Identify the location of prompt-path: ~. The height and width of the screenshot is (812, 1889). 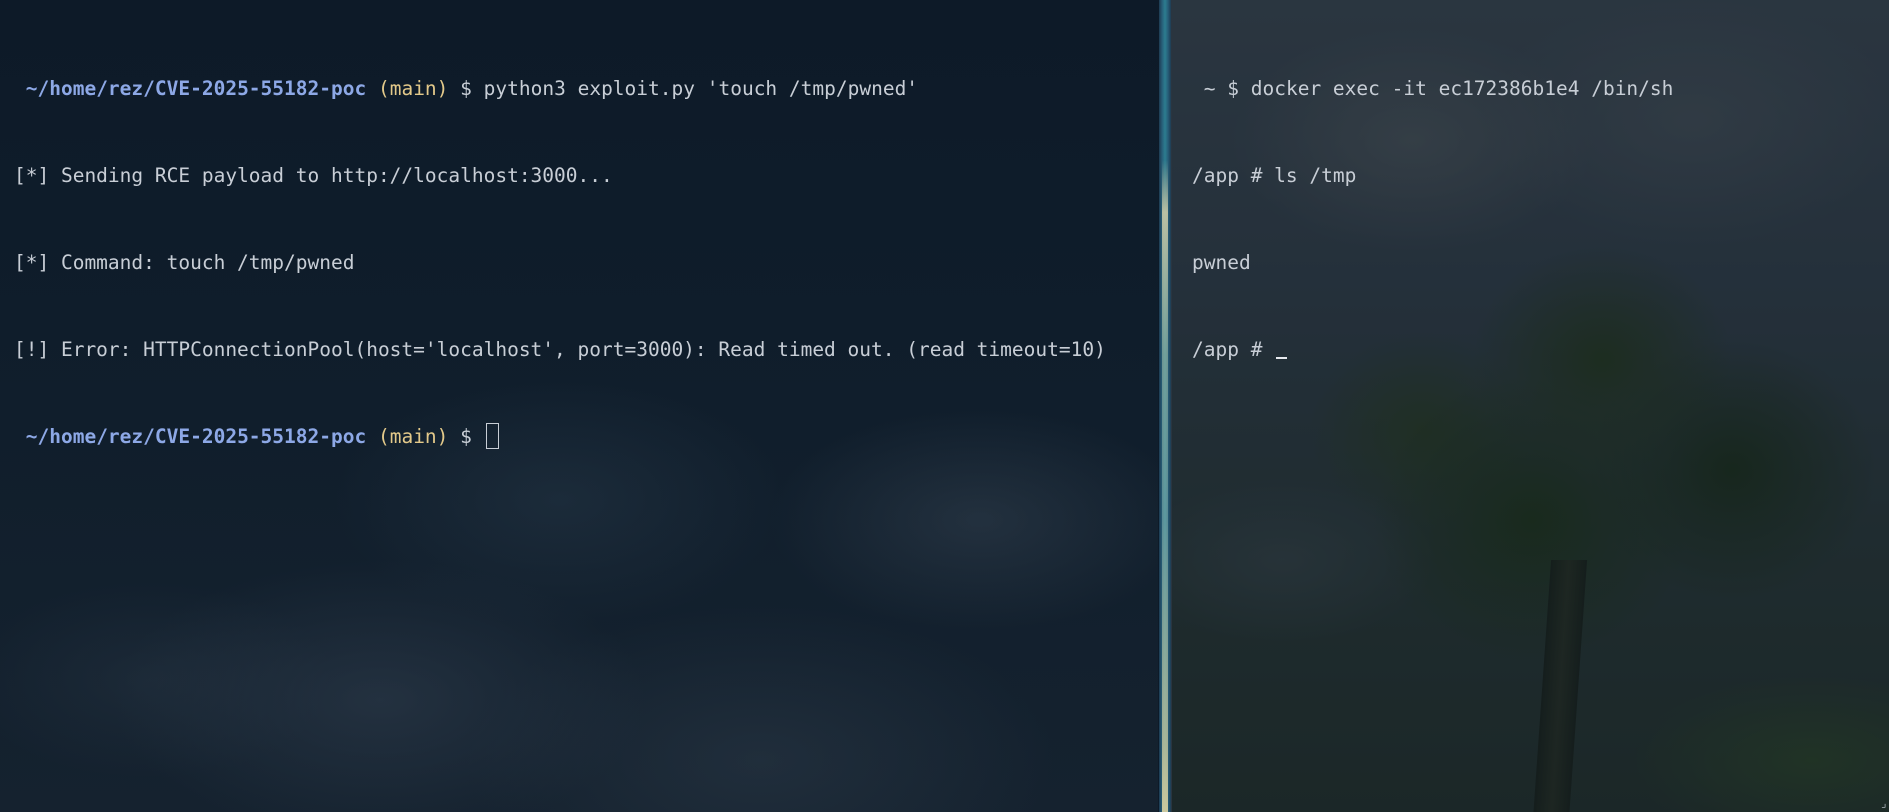
(1209, 88).